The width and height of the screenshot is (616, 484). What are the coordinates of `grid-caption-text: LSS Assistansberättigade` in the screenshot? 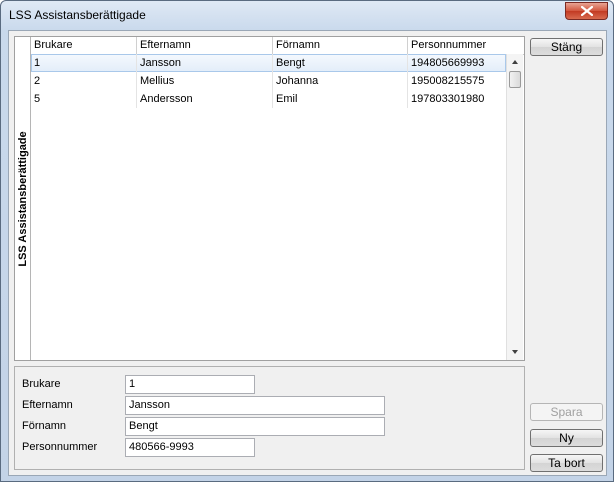 It's located at (22, 198).